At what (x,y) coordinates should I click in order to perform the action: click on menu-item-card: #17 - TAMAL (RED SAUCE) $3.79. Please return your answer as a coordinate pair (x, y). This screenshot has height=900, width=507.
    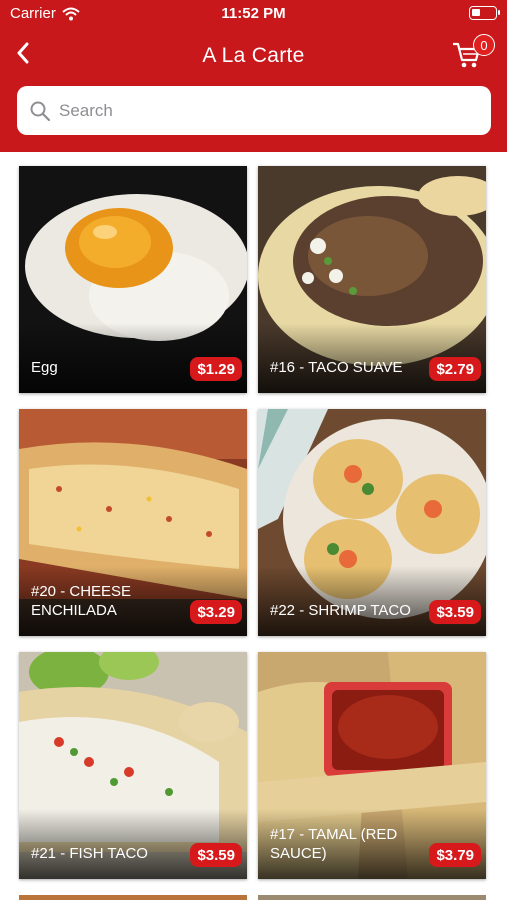
    Looking at the image, I should click on (372, 765).